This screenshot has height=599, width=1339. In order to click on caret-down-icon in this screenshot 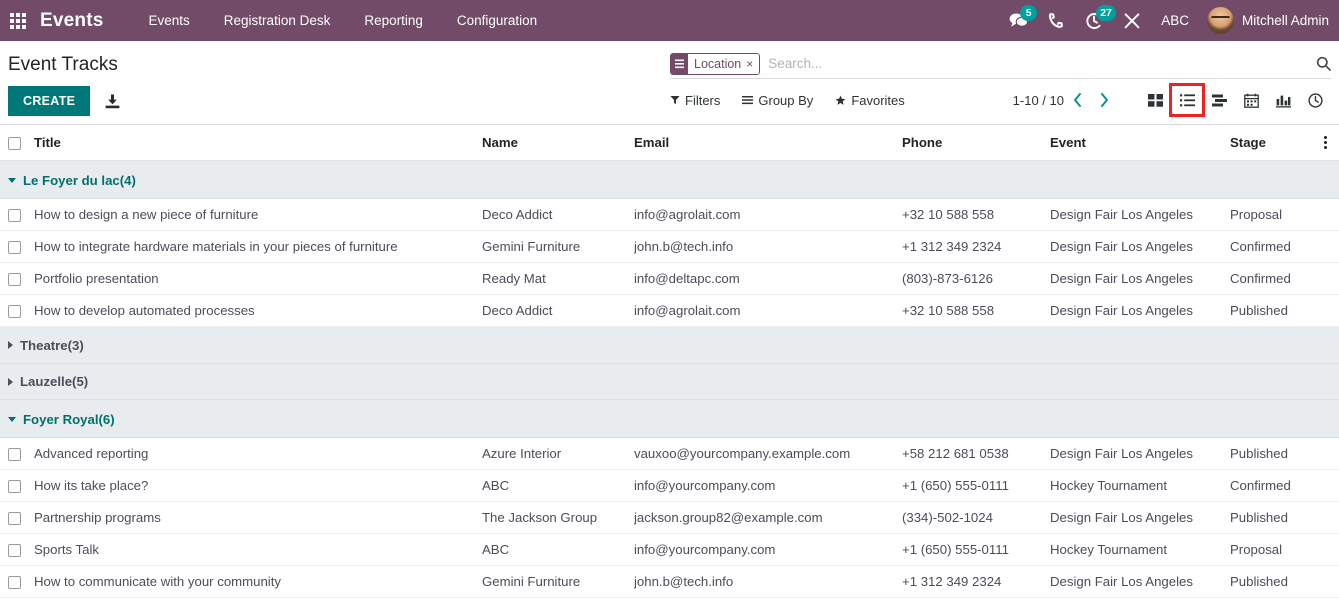, I will do `click(12, 420)`.